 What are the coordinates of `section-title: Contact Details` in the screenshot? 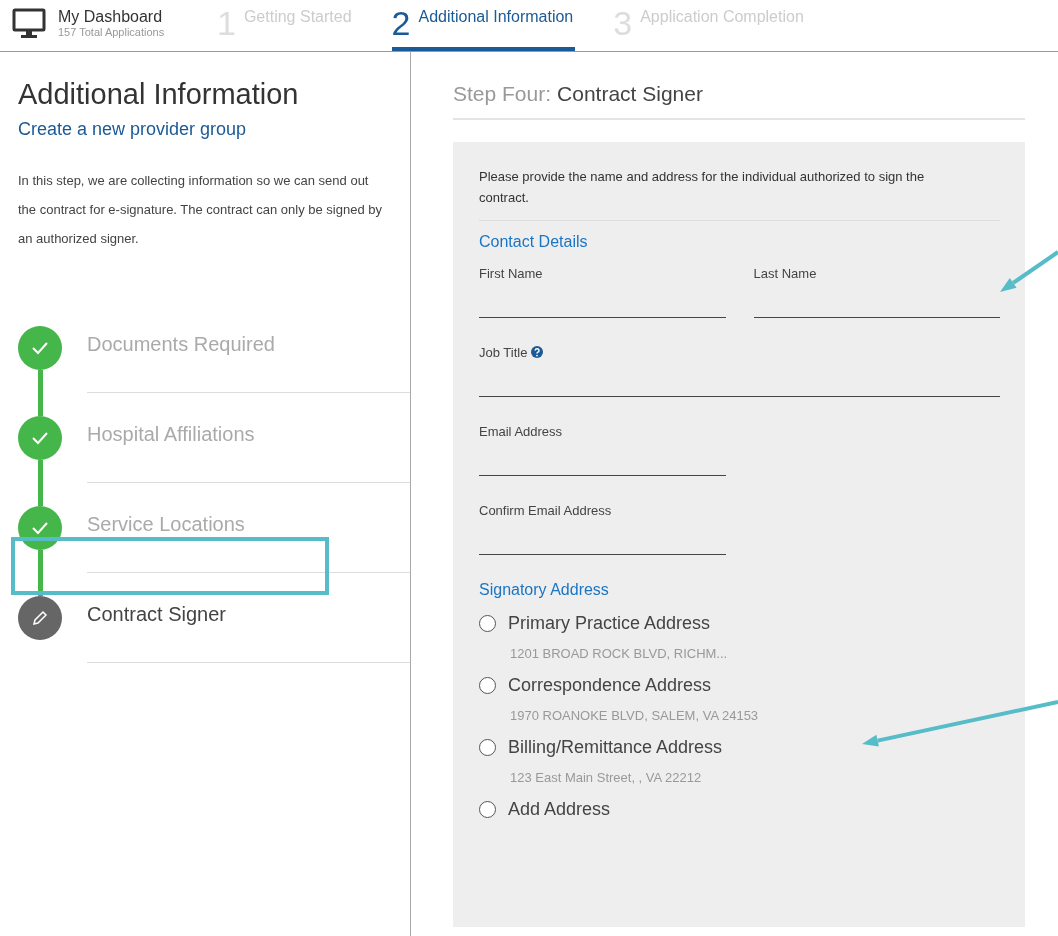 It's located at (534, 242).